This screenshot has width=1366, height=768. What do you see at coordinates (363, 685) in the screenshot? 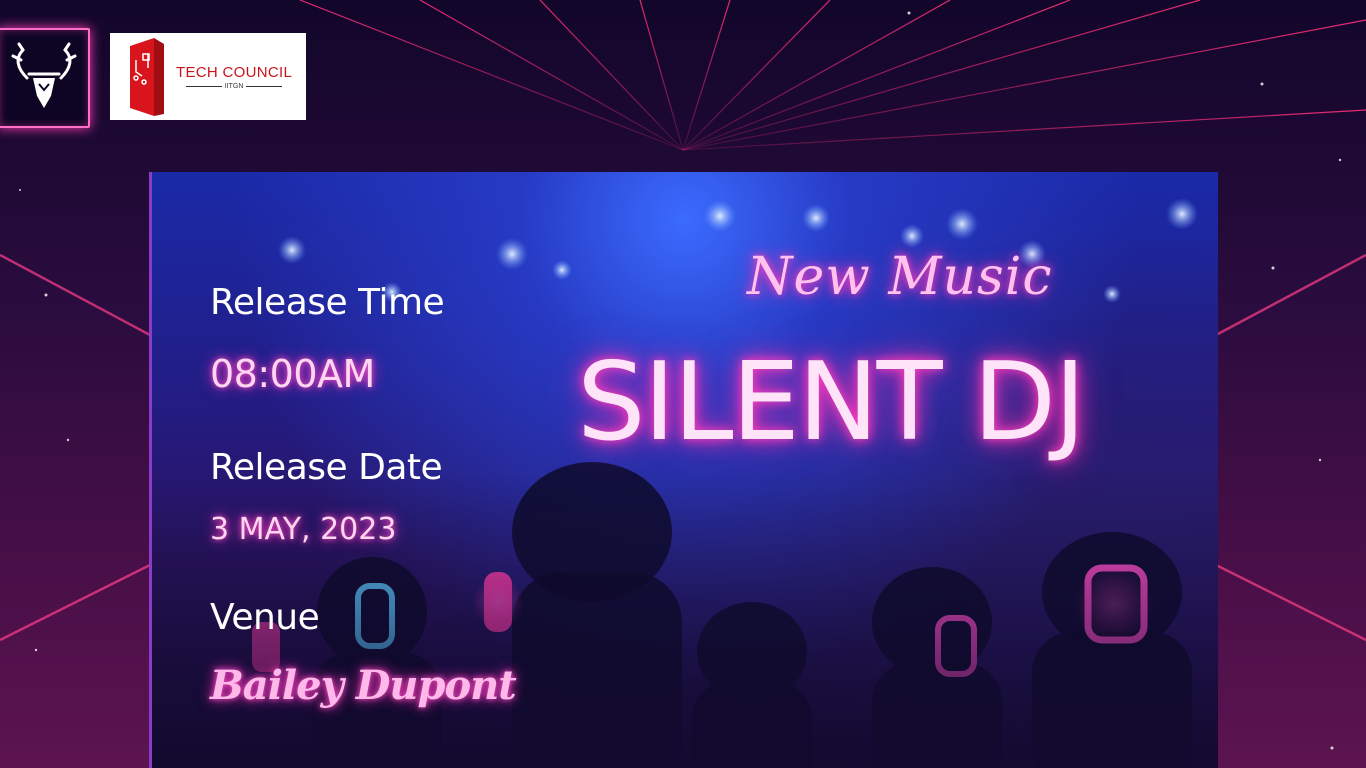
I see `venue-value: Bailey Dupont` at bounding box center [363, 685].